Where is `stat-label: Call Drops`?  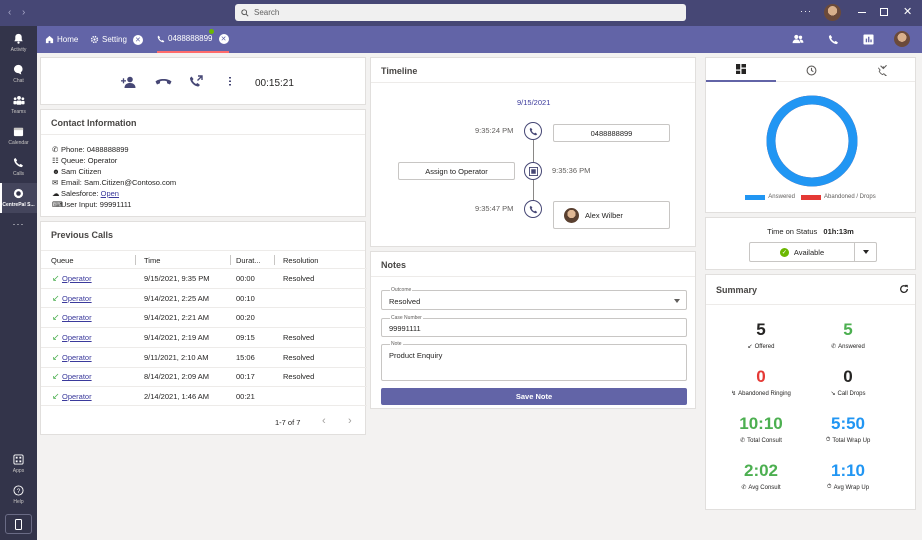 stat-label: Call Drops is located at coordinates (851, 393).